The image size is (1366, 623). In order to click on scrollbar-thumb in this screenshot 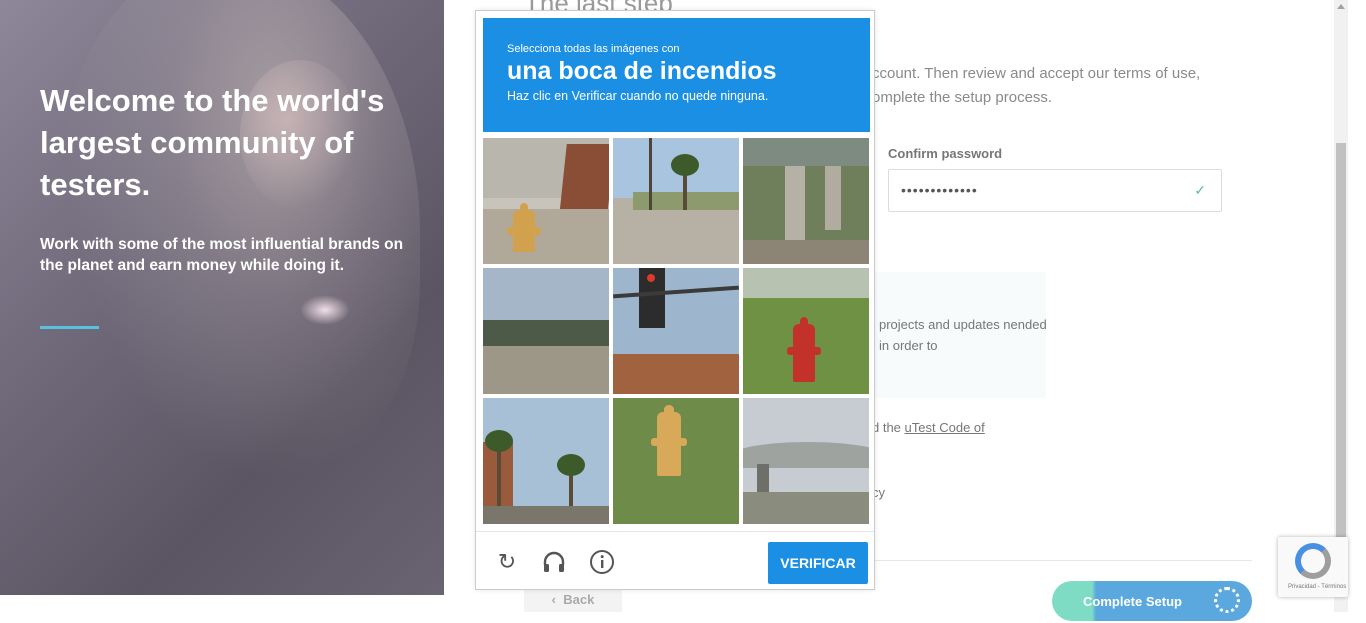, I will do `click(1341, 343)`.